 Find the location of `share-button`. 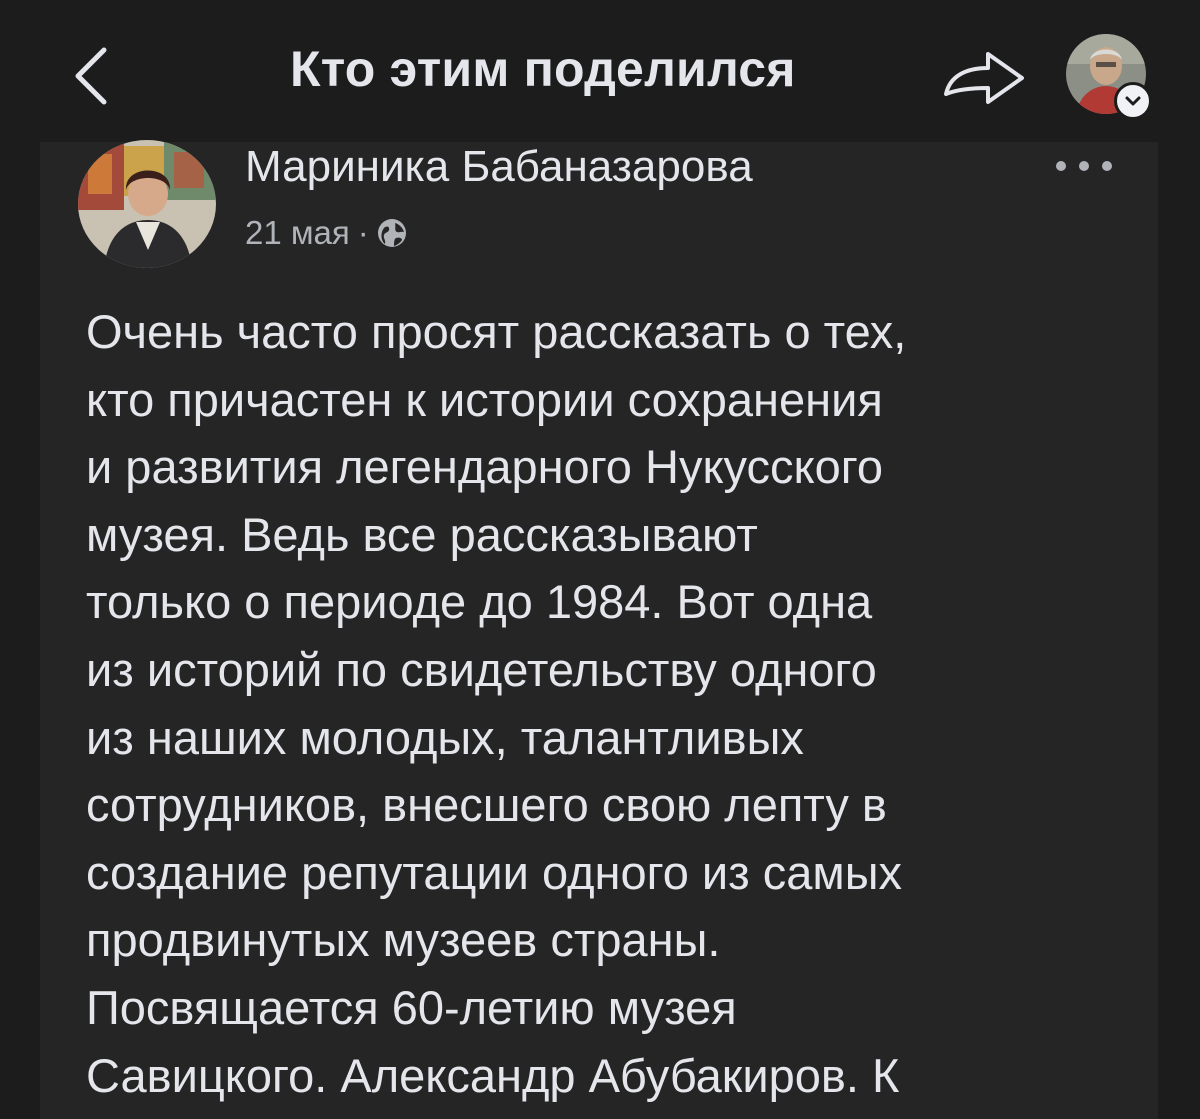

share-button is located at coordinates (986, 76).